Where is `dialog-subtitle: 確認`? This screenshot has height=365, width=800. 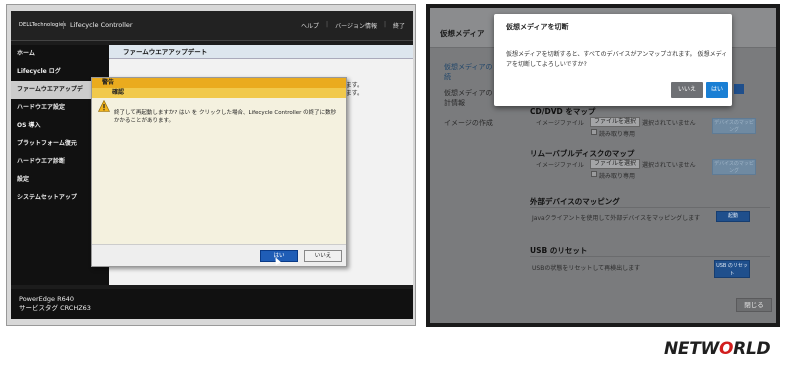
dialog-subtitle: 確認 is located at coordinates (219, 93).